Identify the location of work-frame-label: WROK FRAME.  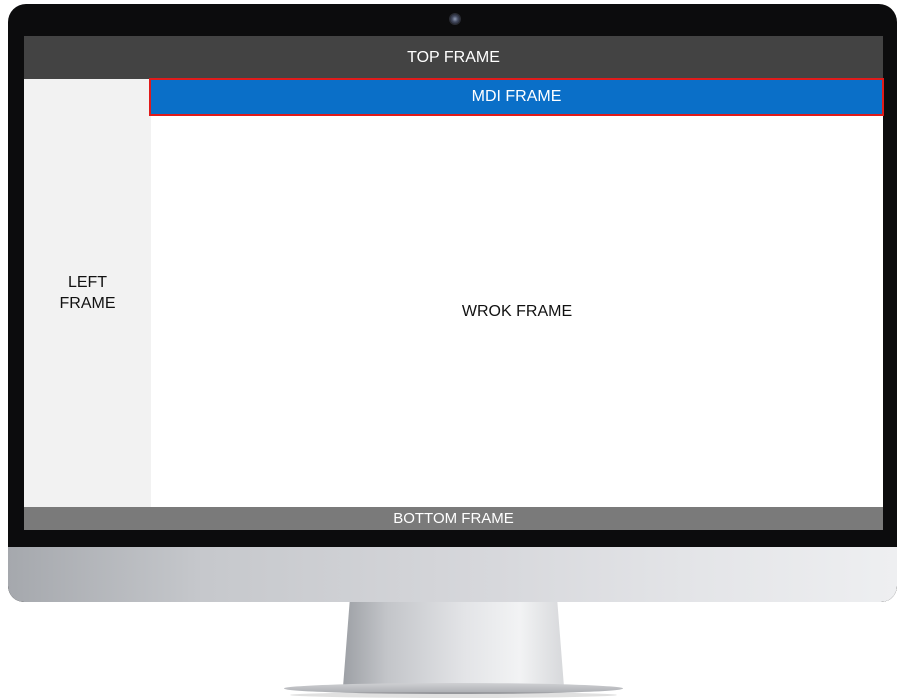
(517, 311).